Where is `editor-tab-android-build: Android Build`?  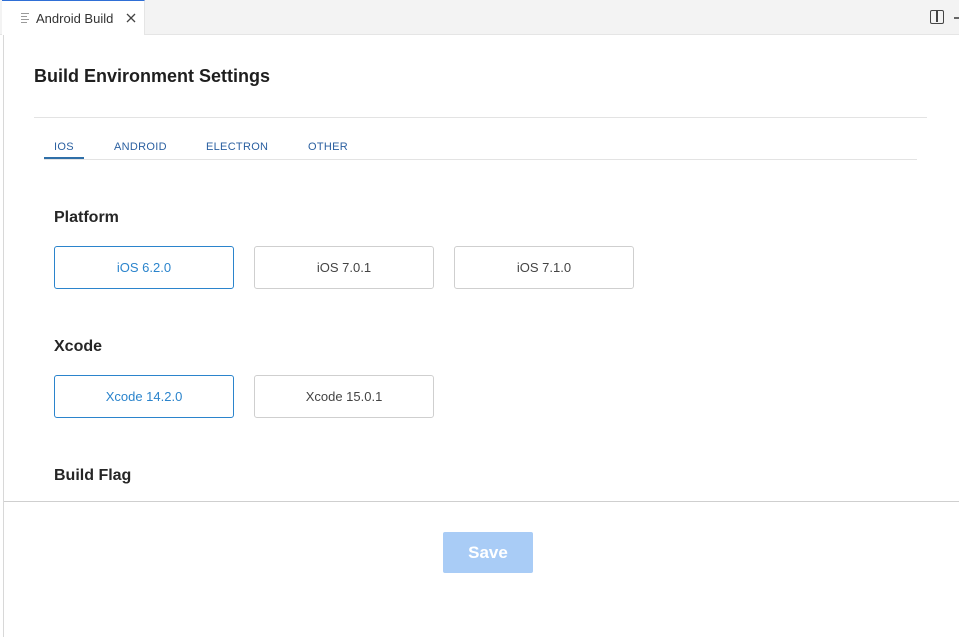 editor-tab-android-build: Android Build is located at coordinates (73, 17).